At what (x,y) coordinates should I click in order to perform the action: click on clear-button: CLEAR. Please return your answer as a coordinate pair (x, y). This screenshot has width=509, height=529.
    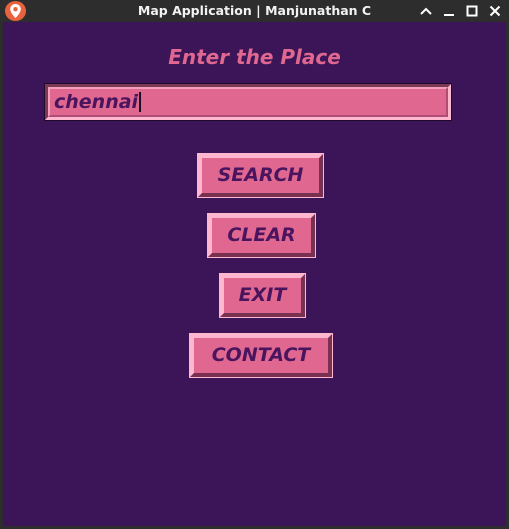
    Looking at the image, I should click on (261, 235).